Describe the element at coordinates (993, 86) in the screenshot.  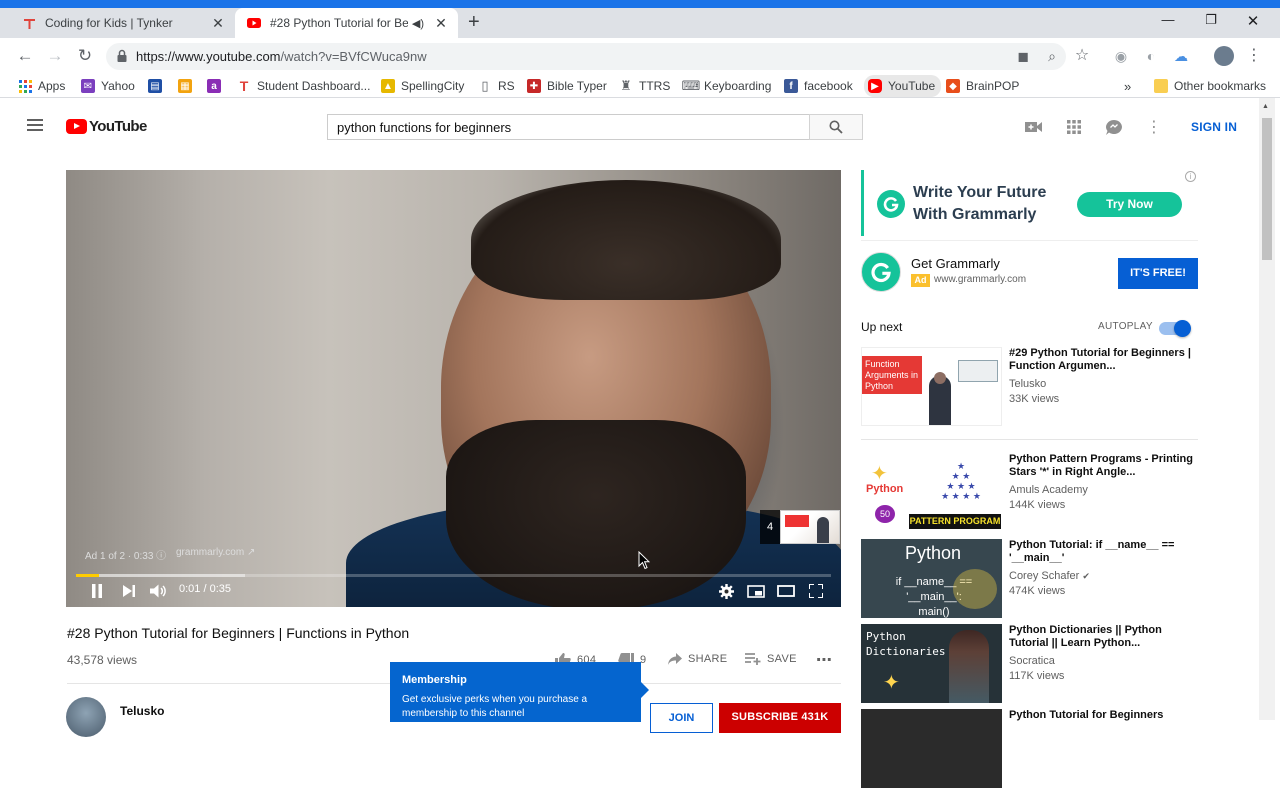
I see `bookmark-label: BrainPOP` at that location.